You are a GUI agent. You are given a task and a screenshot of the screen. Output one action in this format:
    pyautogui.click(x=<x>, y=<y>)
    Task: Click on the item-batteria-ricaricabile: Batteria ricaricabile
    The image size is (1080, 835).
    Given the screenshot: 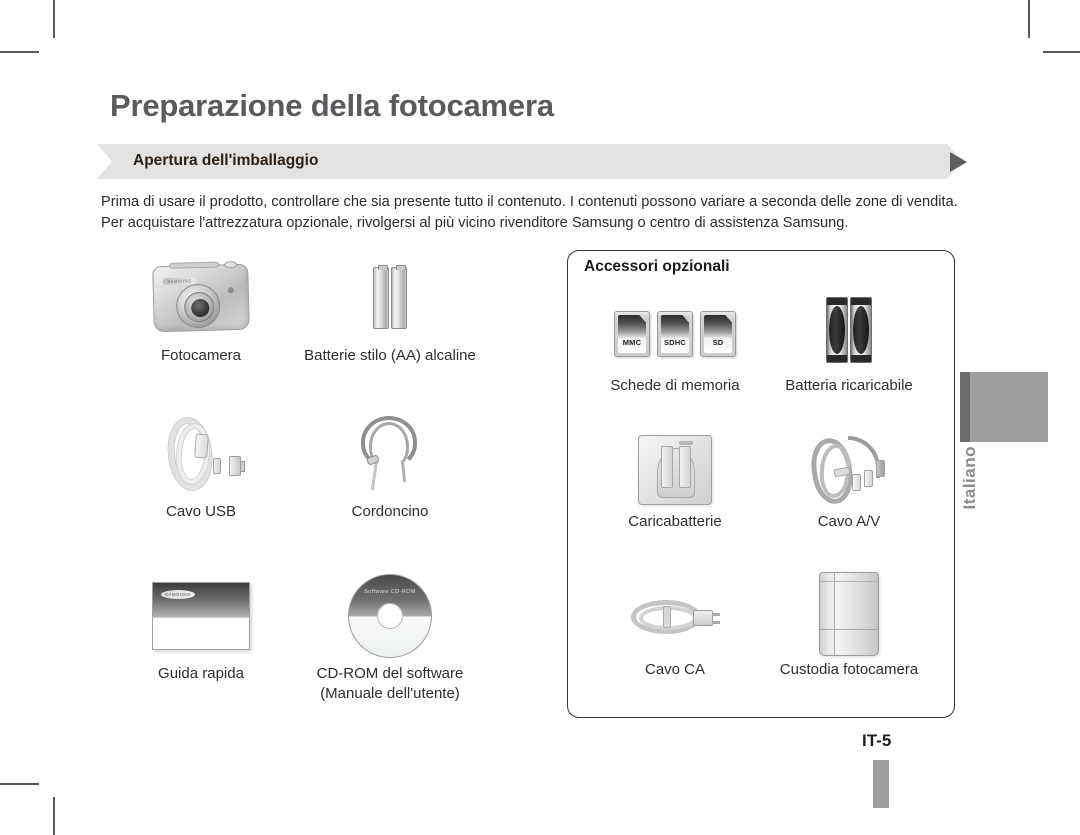 What is the action you would take?
    pyautogui.click(x=849, y=340)
    